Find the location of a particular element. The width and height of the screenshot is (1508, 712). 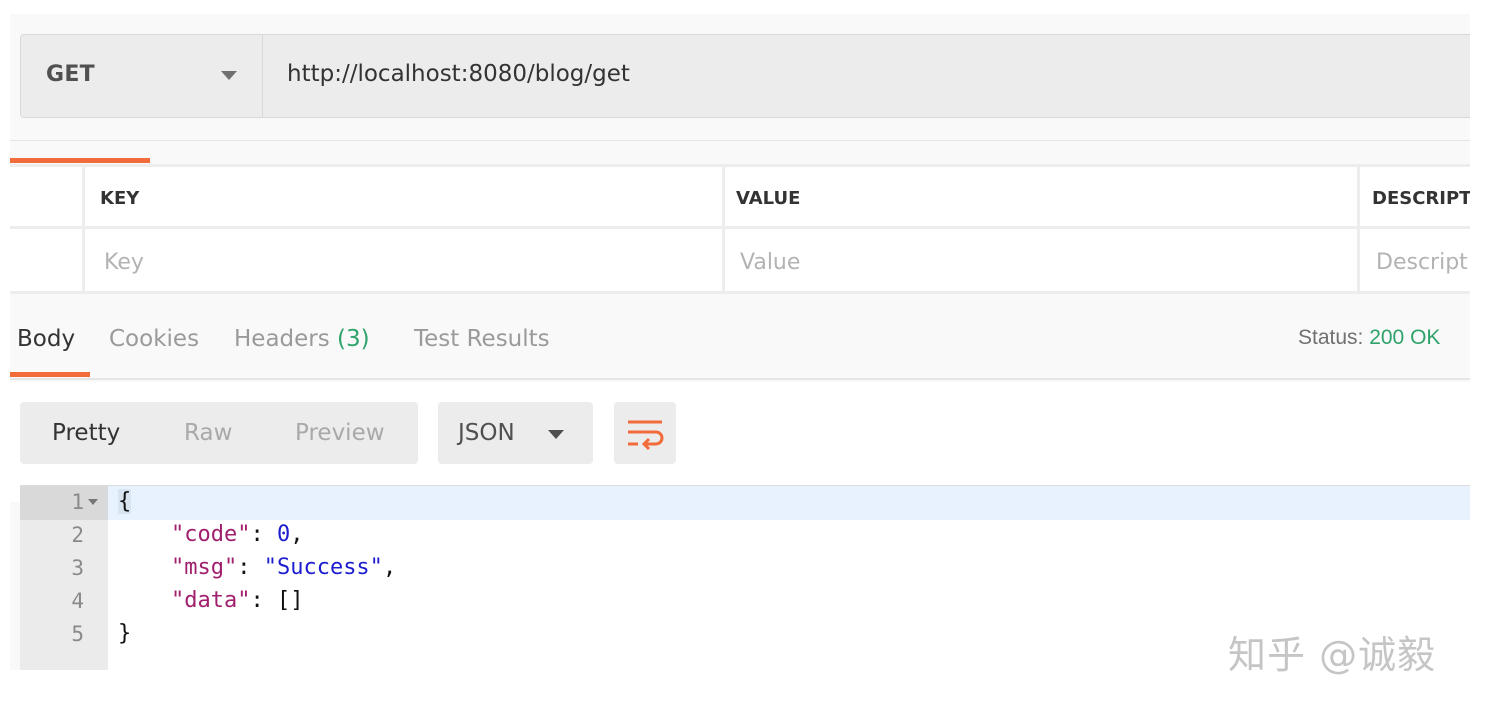

key-input: Key is located at coordinates (404, 262).